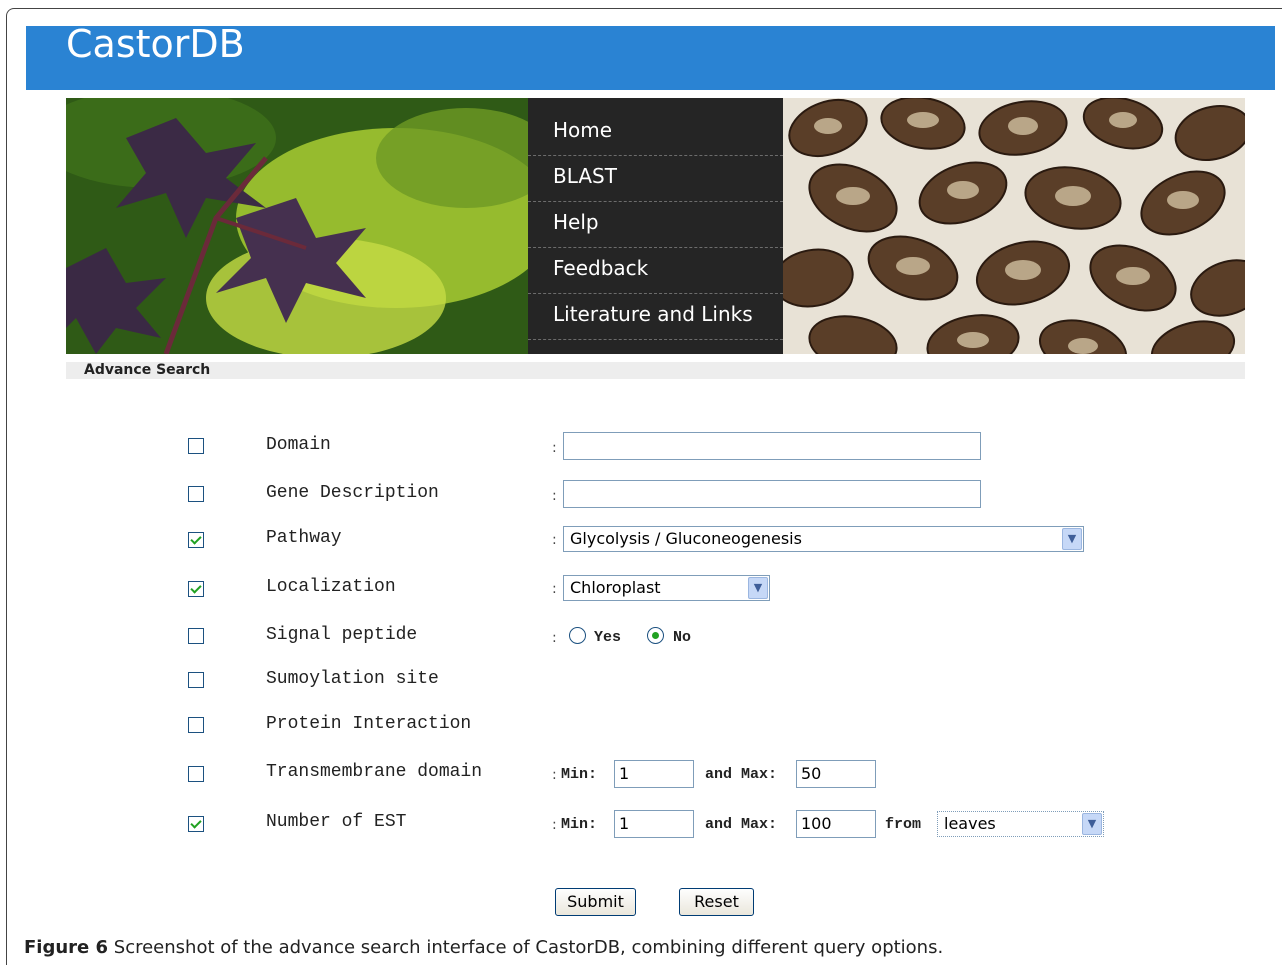 Image resolution: width=1282 pixels, height=965 pixels. I want to click on pathway-select: Glycolysis / Gluconeogenesis ▼, so click(823, 539).